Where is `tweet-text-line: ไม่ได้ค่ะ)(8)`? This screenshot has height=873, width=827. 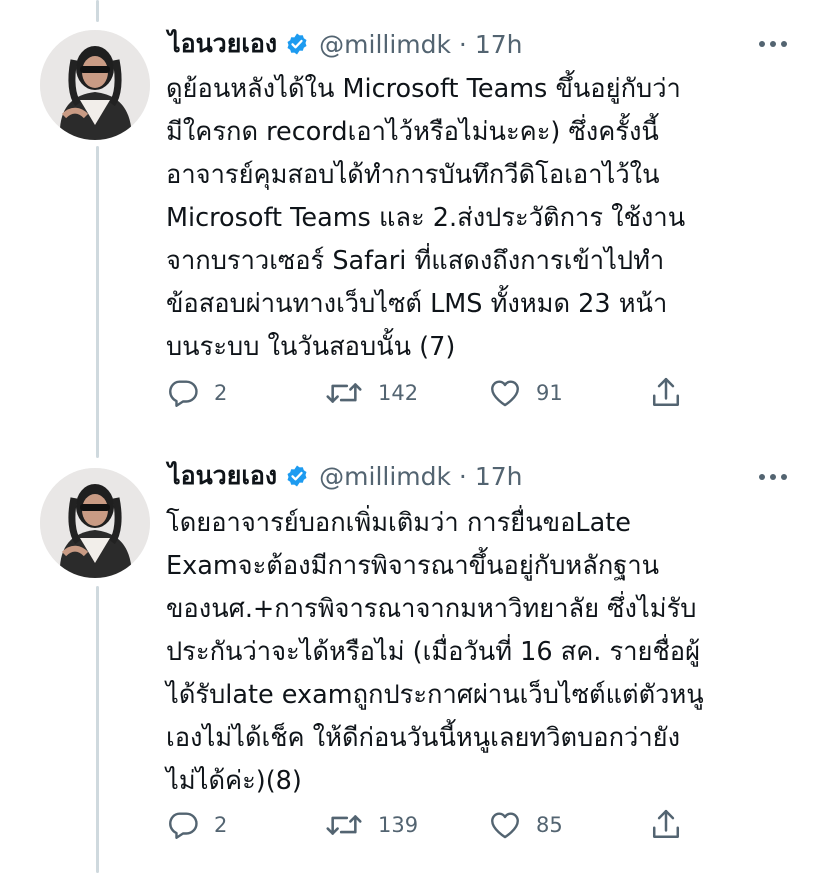 tweet-text-line: ไม่ได้ค่ะ)(8) is located at coordinates (234, 781).